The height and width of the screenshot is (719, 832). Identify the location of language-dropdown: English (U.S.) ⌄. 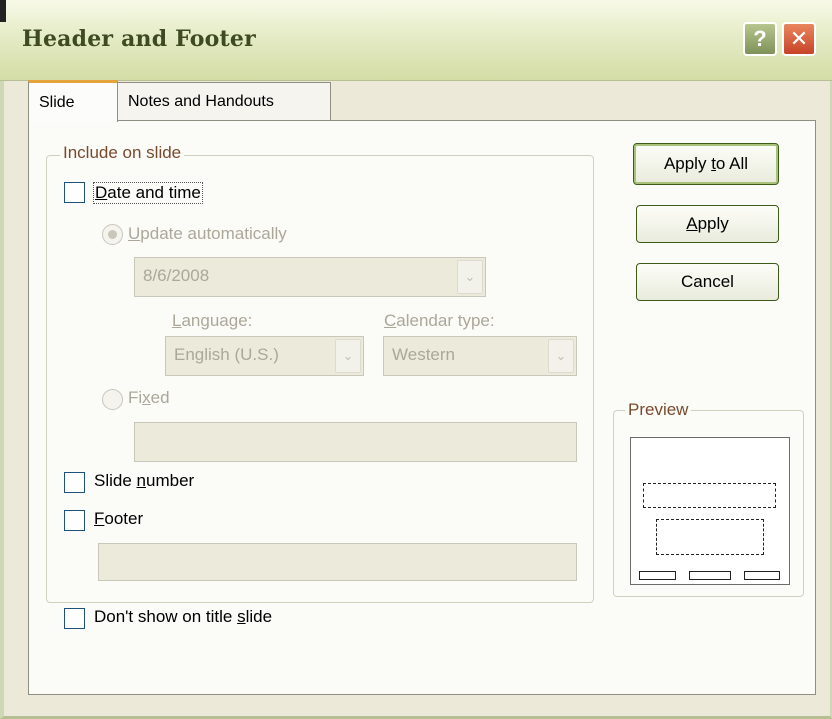
(264, 356).